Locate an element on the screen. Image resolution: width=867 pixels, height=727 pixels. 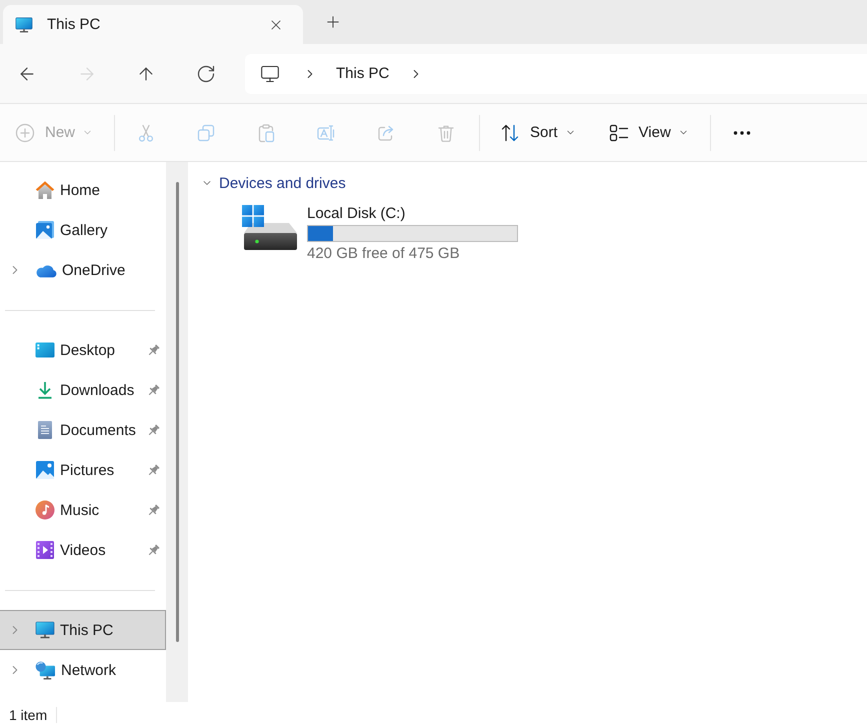
sidebar-item: Documents is located at coordinates (83, 430).